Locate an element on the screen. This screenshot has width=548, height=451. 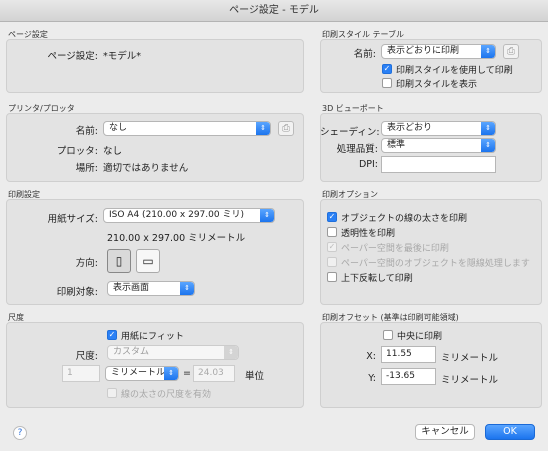
offset-x-label: X: is located at coordinates (371, 356).